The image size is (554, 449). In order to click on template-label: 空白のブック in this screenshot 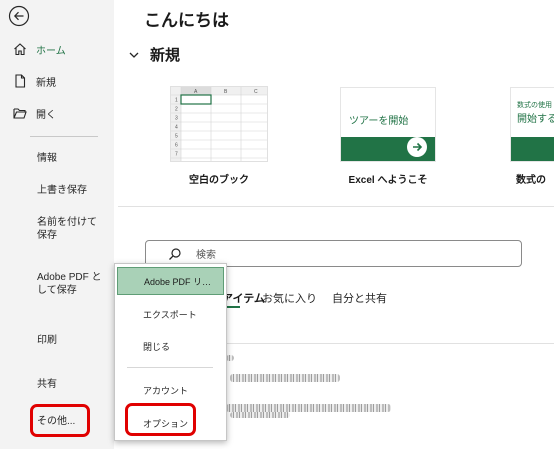, I will do `click(219, 180)`.